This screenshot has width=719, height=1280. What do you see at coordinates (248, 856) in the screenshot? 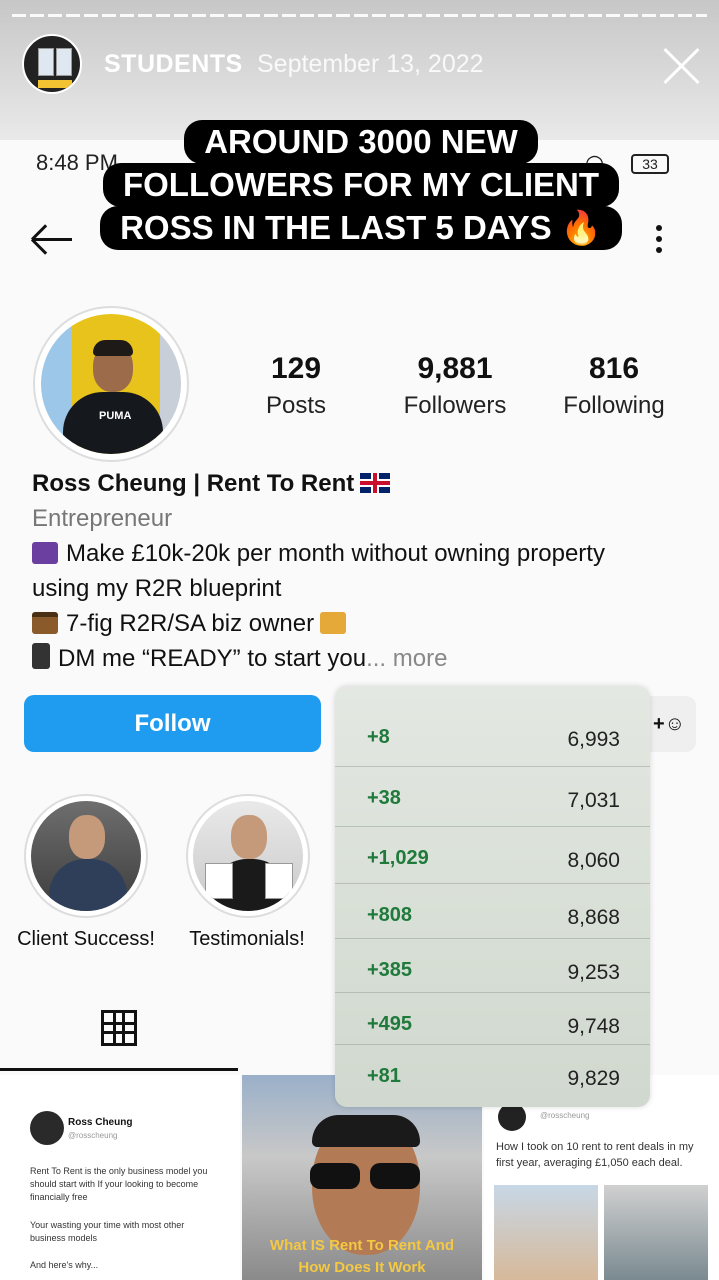
I see `highlight-testimonials` at bounding box center [248, 856].